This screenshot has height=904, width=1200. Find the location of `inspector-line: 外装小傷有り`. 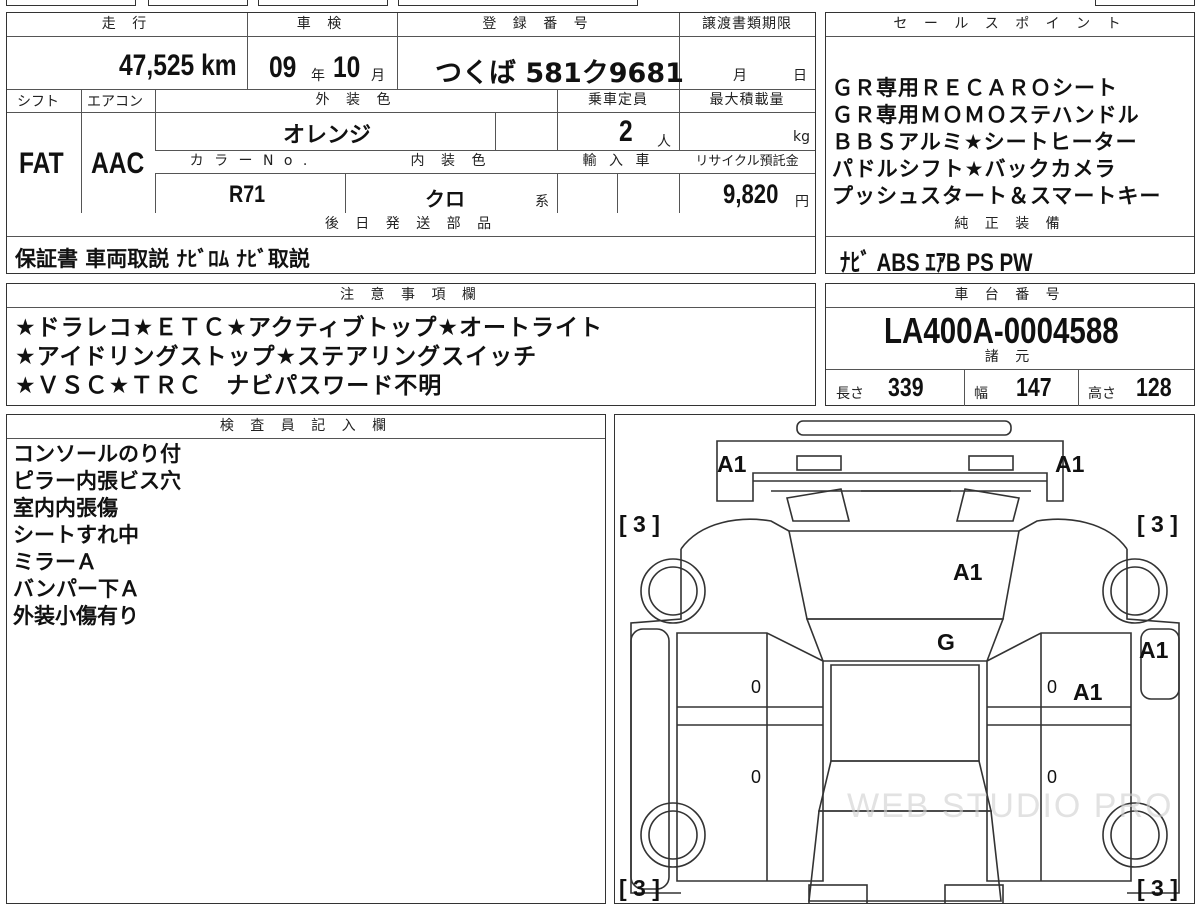

inspector-line: 外装小傷有り is located at coordinates (76, 616).